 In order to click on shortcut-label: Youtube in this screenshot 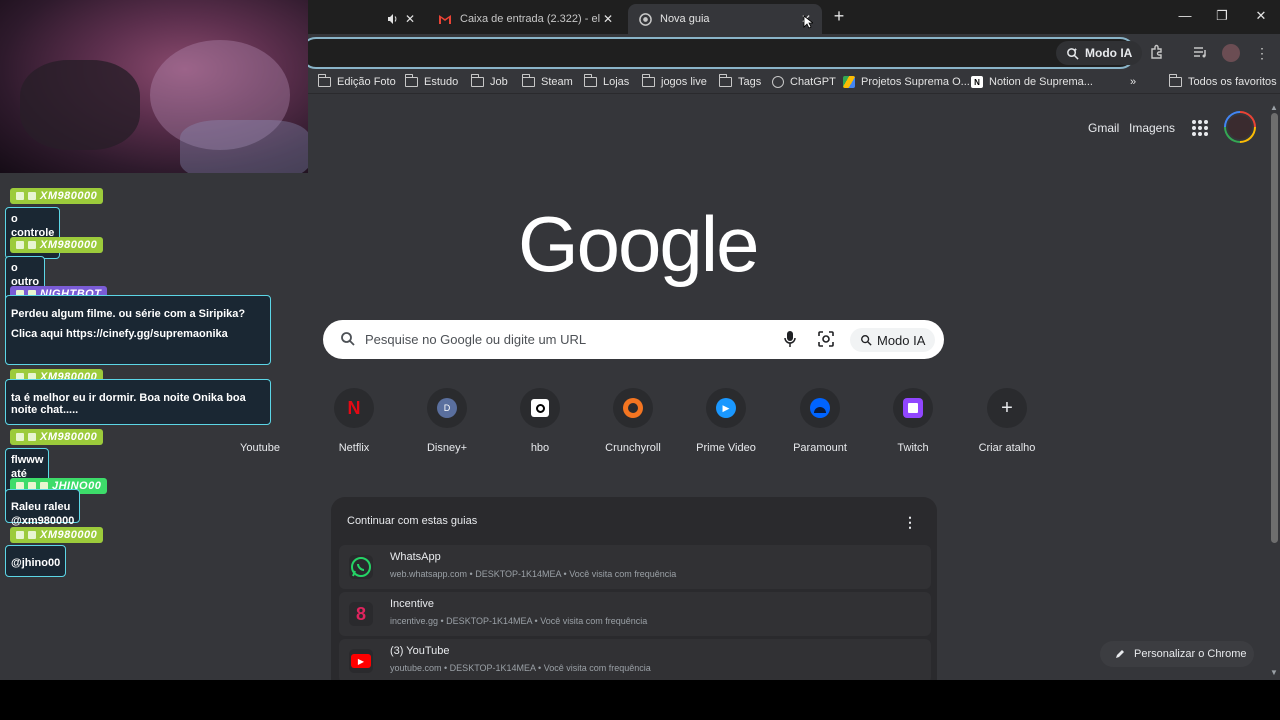, I will do `click(260, 448)`.